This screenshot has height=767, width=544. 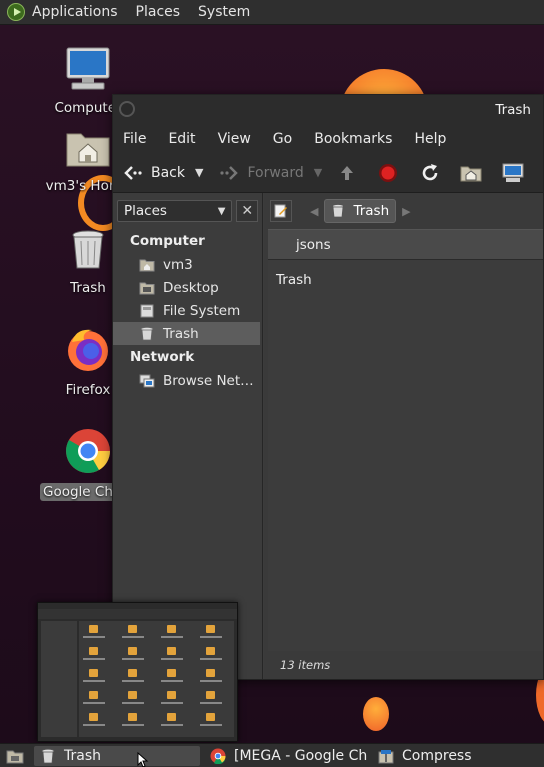 I want to click on taskbar-item-compress: Compress, so click(x=447, y=756).